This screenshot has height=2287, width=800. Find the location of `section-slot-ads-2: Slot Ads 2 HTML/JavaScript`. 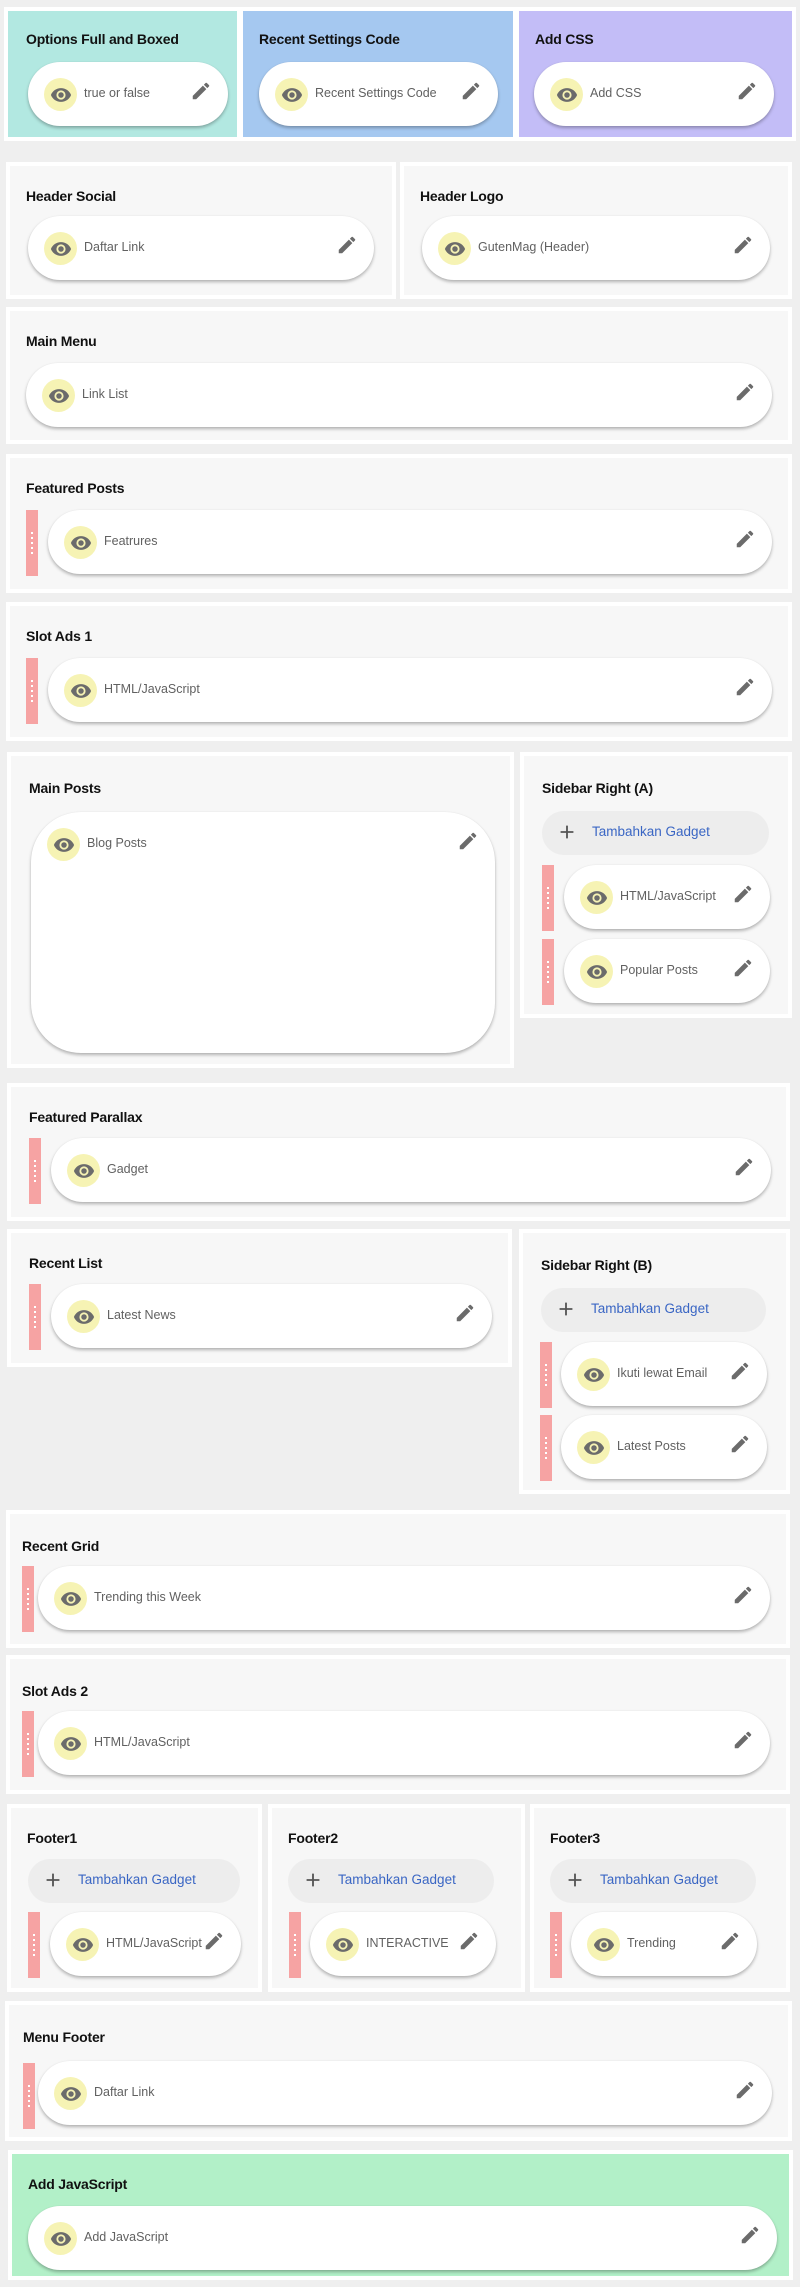

section-slot-ads-2: Slot Ads 2 HTML/JavaScript is located at coordinates (398, 1724).